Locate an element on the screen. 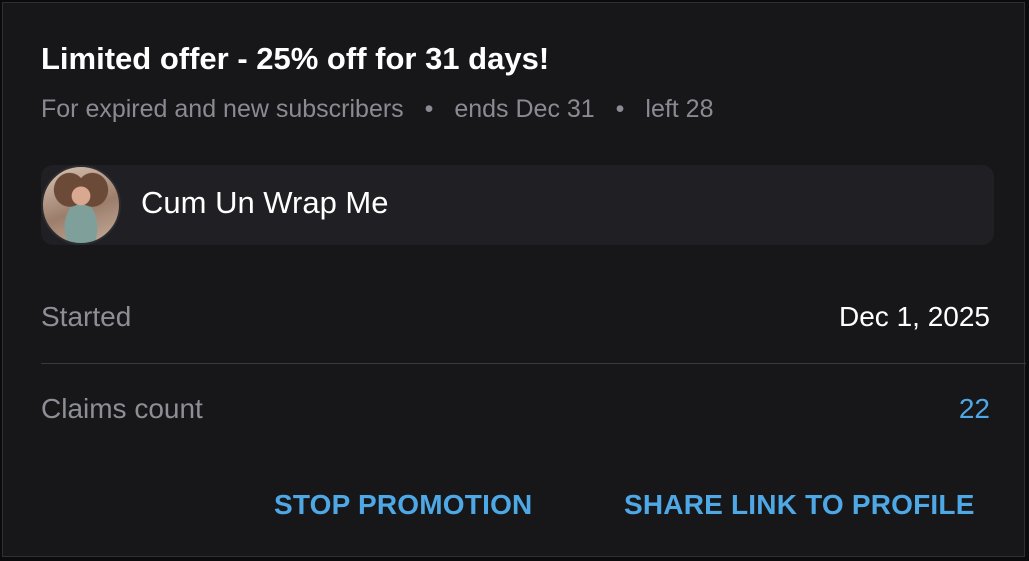 Image resolution: width=1029 pixels, height=561 pixels. offer-left: left 28 is located at coordinates (679, 109).